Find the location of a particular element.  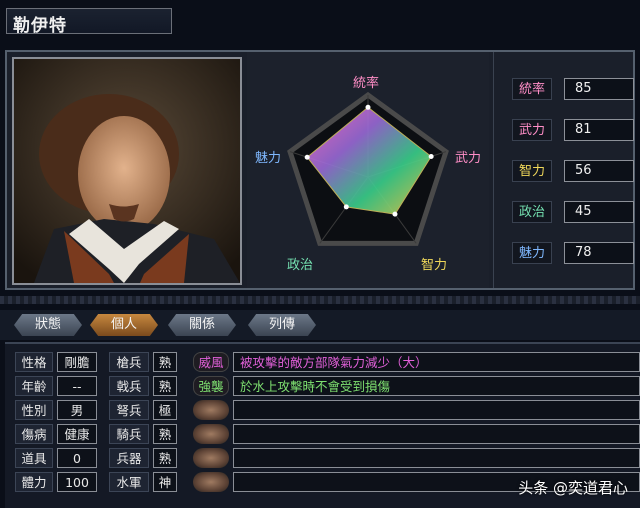

attr-label: 傷病 is located at coordinates (34, 434).